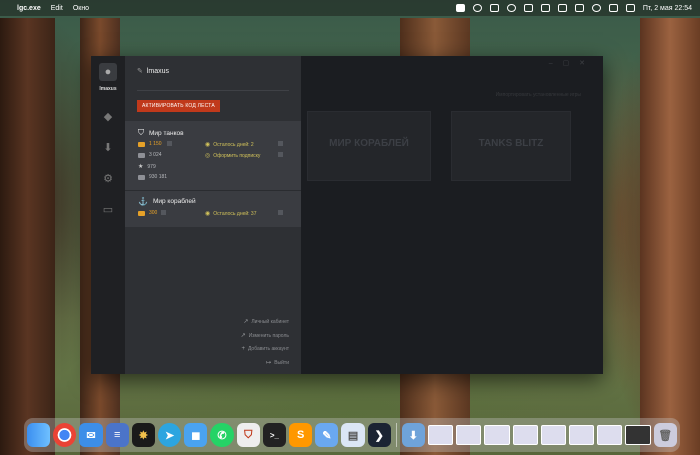 The height and width of the screenshot is (455, 700). I want to click on user-icon: ●, so click(108, 72).